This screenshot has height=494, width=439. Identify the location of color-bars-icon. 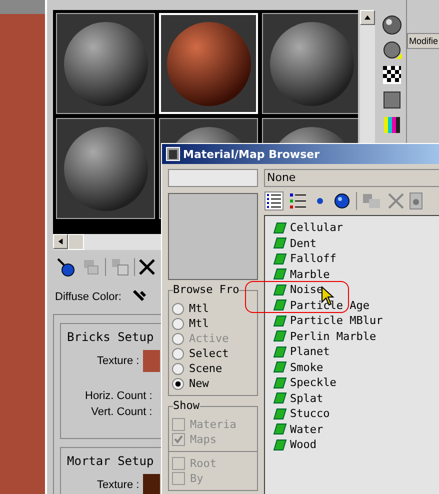
(392, 125).